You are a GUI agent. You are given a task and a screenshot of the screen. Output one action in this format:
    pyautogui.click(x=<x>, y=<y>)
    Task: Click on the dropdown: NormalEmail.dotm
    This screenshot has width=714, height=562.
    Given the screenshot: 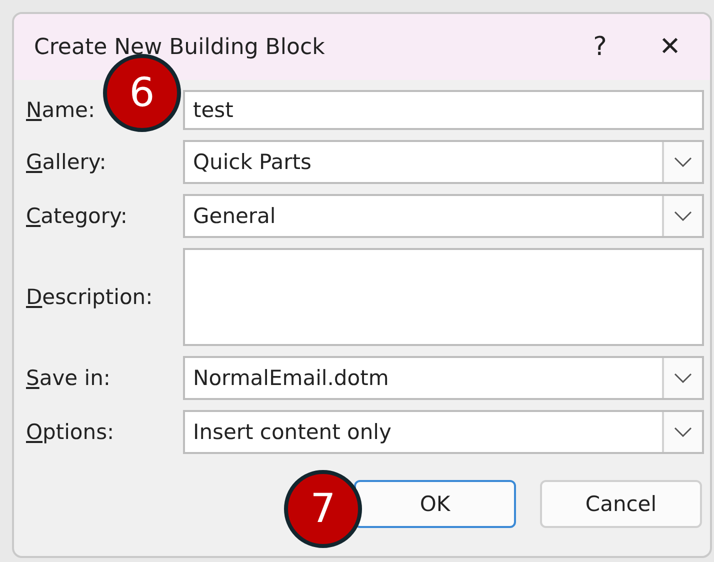 What is the action you would take?
    pyautogui.click(x=443, y=378)
    